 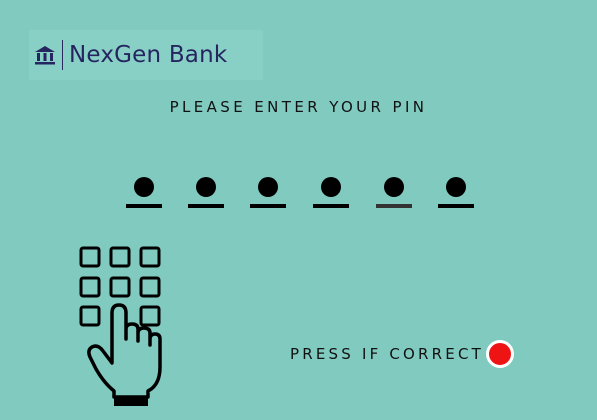 What do you see at coordinates (120, 326) in the screenshot?
I see `keypad-hand-icon` at bounding box center [120, 326].